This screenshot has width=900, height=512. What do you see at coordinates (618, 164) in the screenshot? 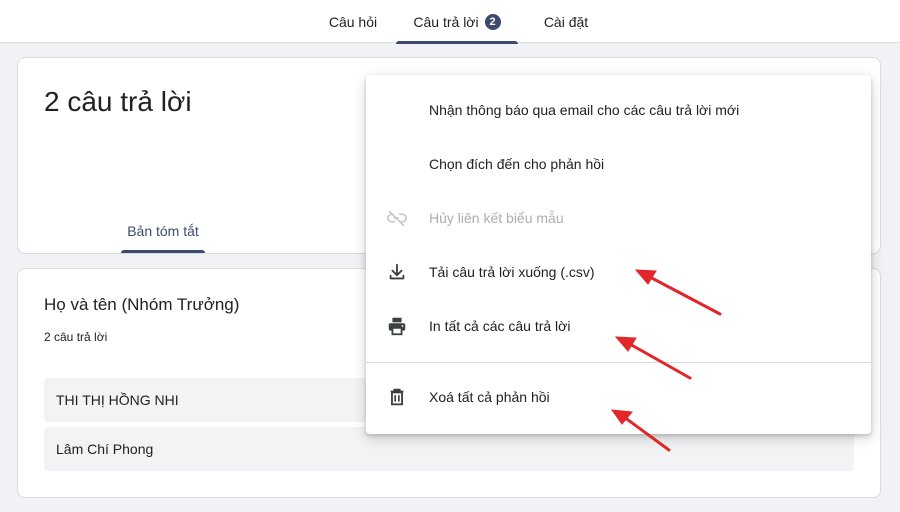
I see `menu-item-select-destination: Chọn đích đến cho phản hồi` at bounding box center [618, 164].